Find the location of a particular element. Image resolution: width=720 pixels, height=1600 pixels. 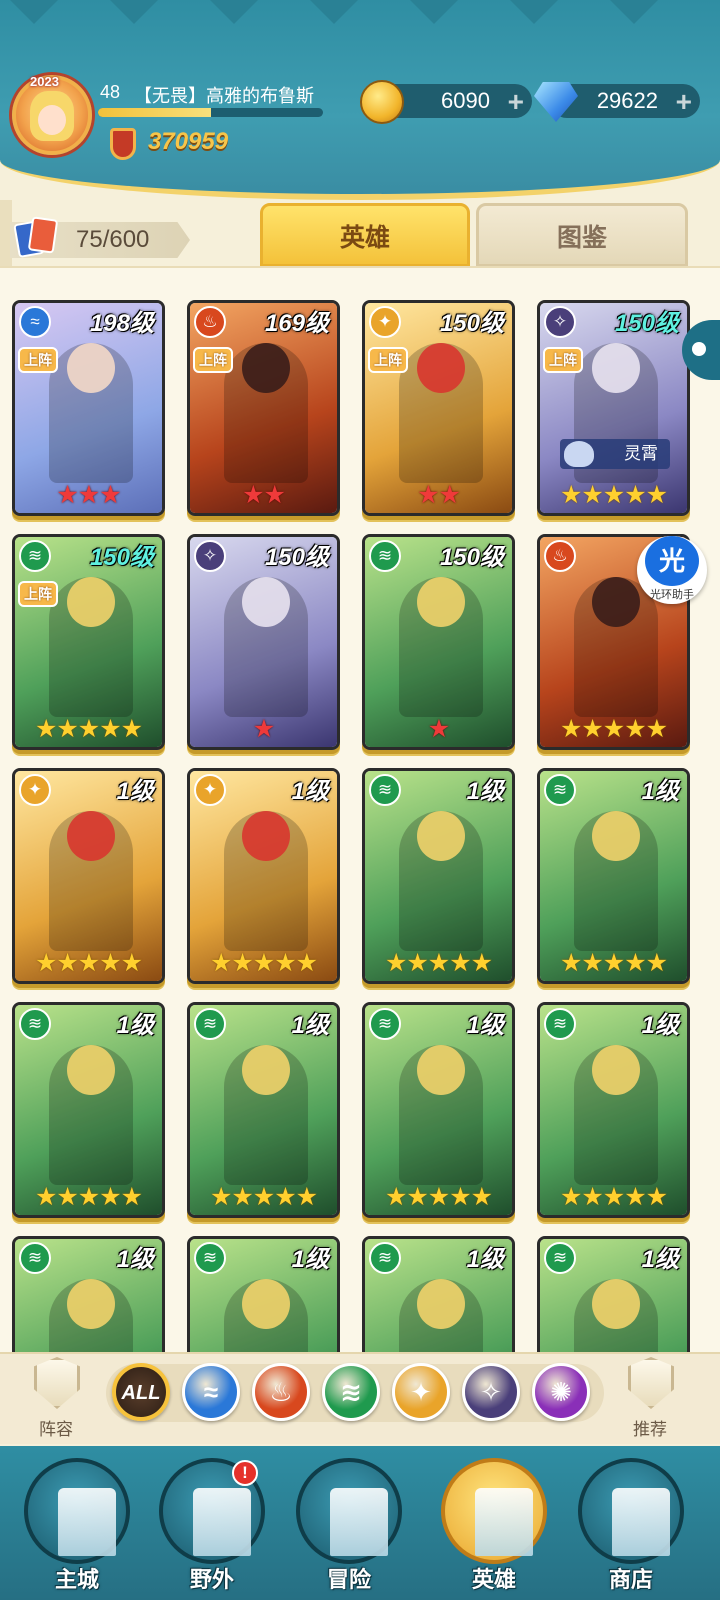

recommend-button: 推荐 is located at coordinates (650, 1400).